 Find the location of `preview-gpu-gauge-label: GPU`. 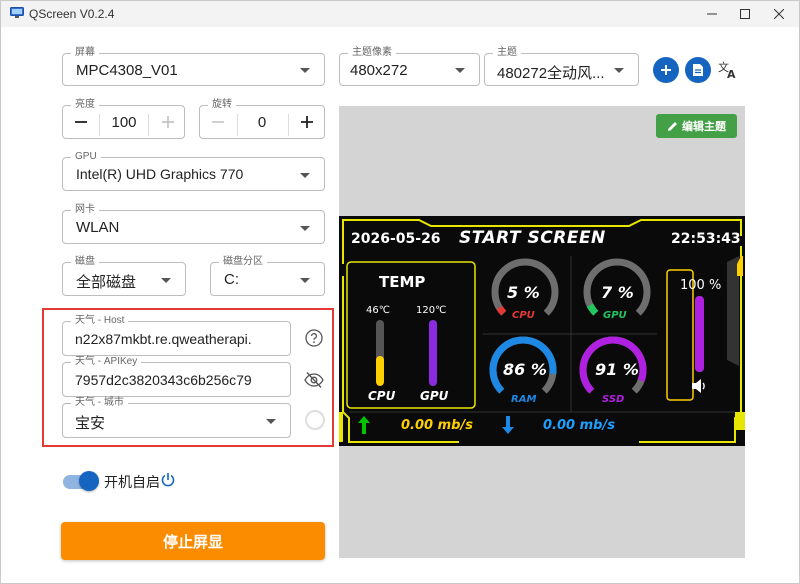

preview-gpu-gauge-label: GPU is located at coordinates (615, 315).